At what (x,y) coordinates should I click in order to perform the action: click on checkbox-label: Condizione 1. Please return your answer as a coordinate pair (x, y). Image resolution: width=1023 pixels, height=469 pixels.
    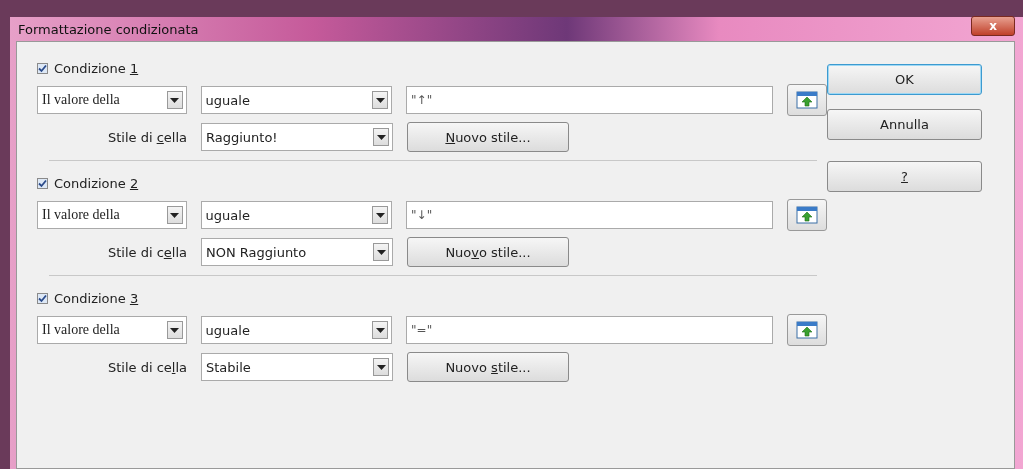
    Looking at the image, I should click on (96, 68).